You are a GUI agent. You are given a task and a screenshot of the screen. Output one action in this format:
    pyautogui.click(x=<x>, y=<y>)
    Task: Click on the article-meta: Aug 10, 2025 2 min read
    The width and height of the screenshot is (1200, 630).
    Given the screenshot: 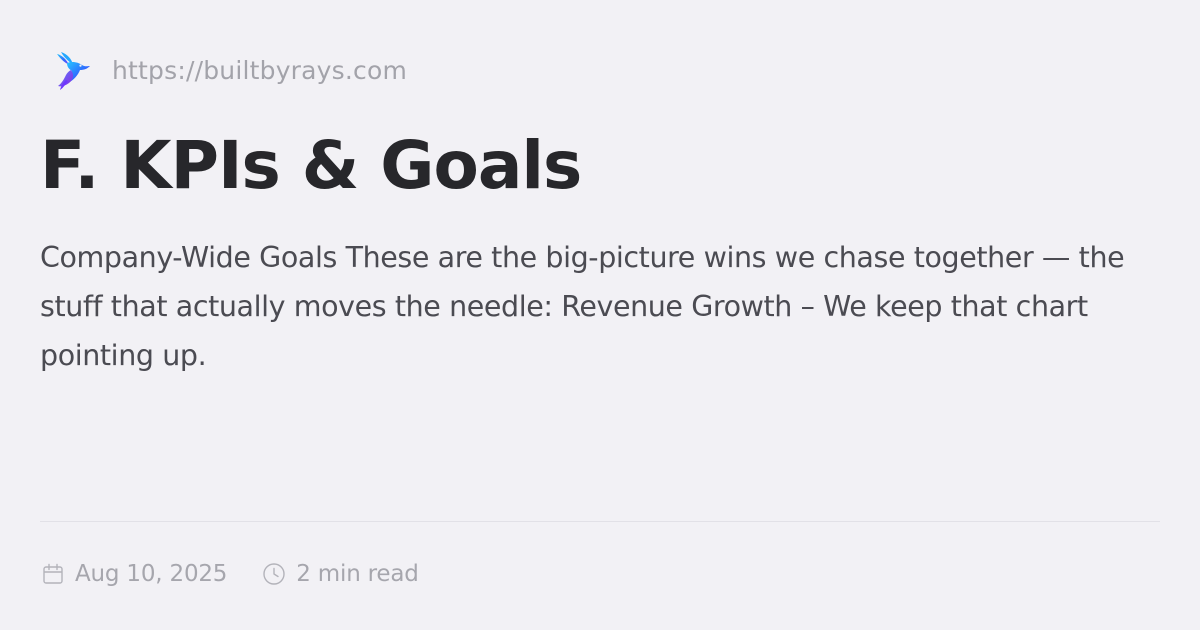 What is the action you would take?
    pyautogui.click(x=229, y=574)
    